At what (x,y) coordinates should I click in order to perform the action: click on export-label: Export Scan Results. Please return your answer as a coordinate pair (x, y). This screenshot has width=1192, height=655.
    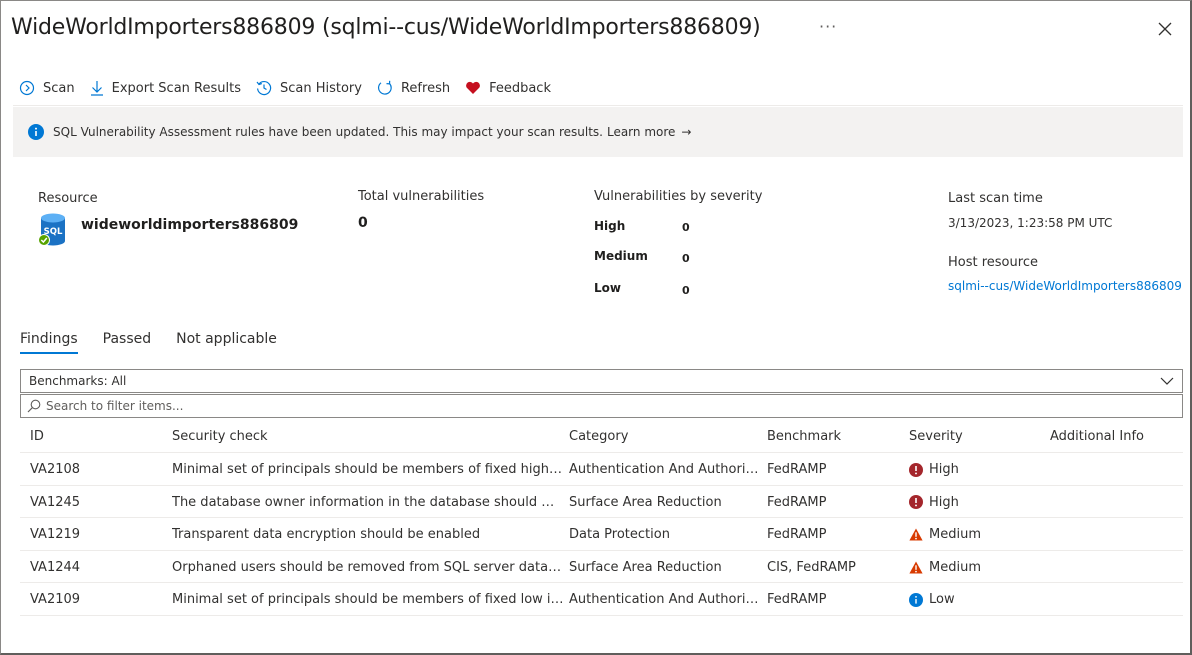
    Looking at the image, I should click on (176, 88).